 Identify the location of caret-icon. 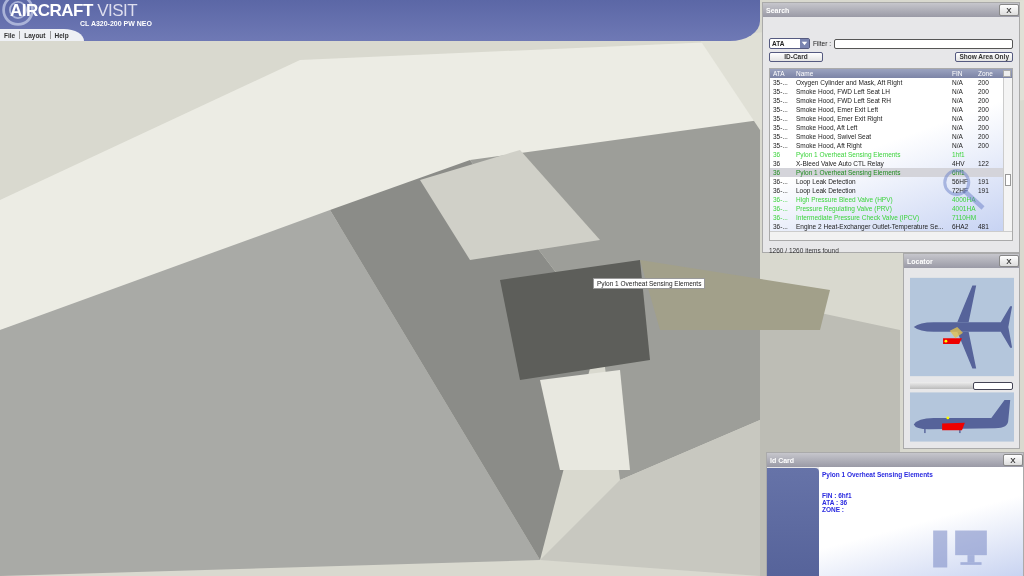
(804, 43).